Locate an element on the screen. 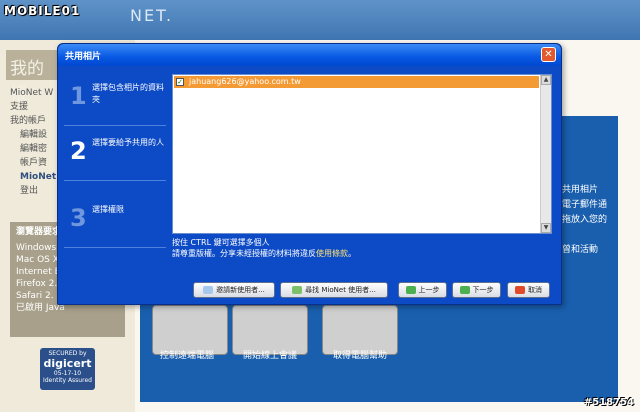  right-menu-item: 共用相片 is located at coordinates (584, 190).